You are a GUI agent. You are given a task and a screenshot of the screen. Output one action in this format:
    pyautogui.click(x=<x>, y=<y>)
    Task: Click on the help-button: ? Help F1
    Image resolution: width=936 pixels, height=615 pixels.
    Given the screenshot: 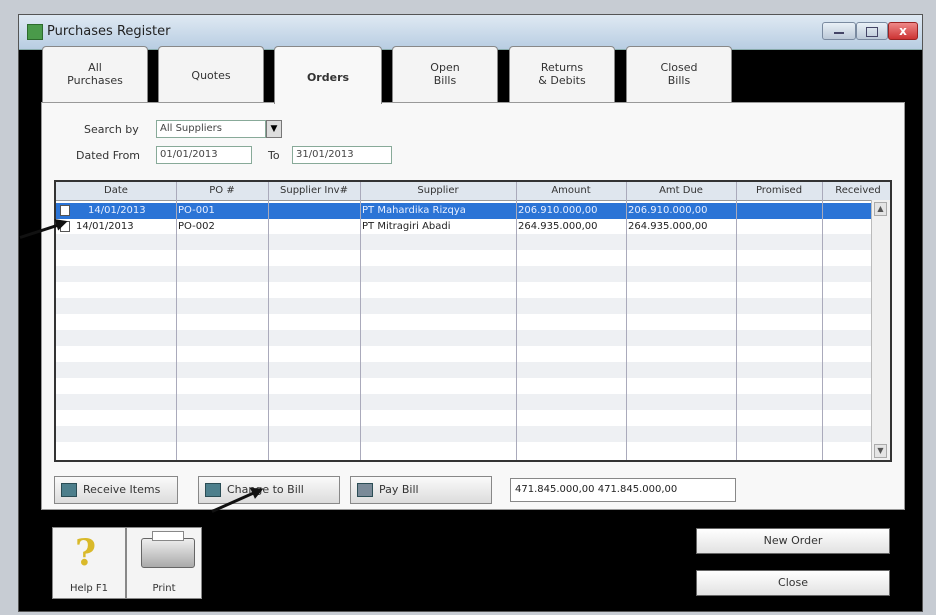 What is the action you would take?
    pyautogui.click(x=89, y=563)
    